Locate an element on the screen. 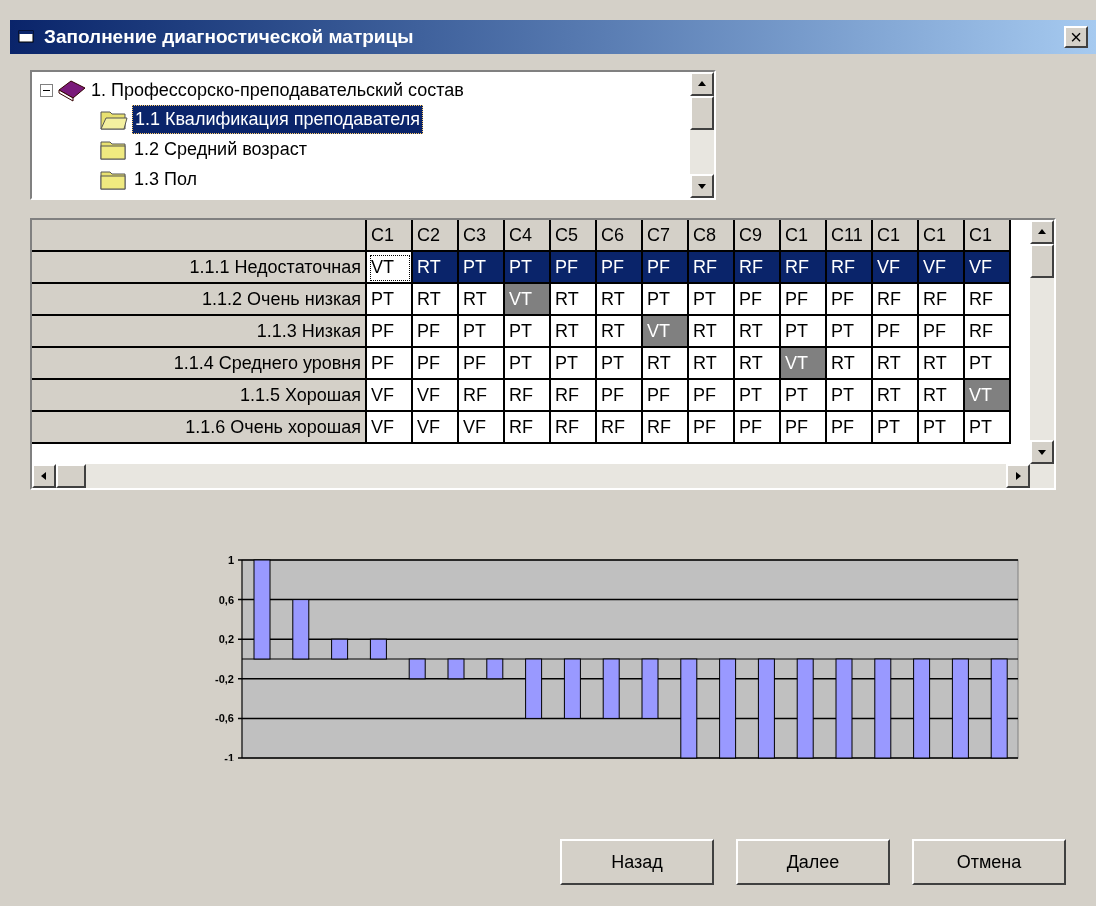 The width and height of the screenshot is (1096, 906). row-header: 1.1.4 Среднего уровня is located at coordinates (199, 364).